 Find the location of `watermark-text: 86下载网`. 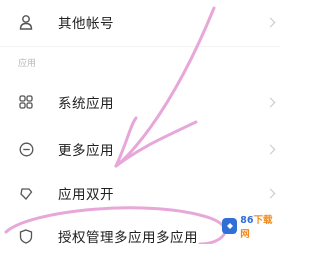

watermark-text: 86下载网 is located at coordinates (260, 226).